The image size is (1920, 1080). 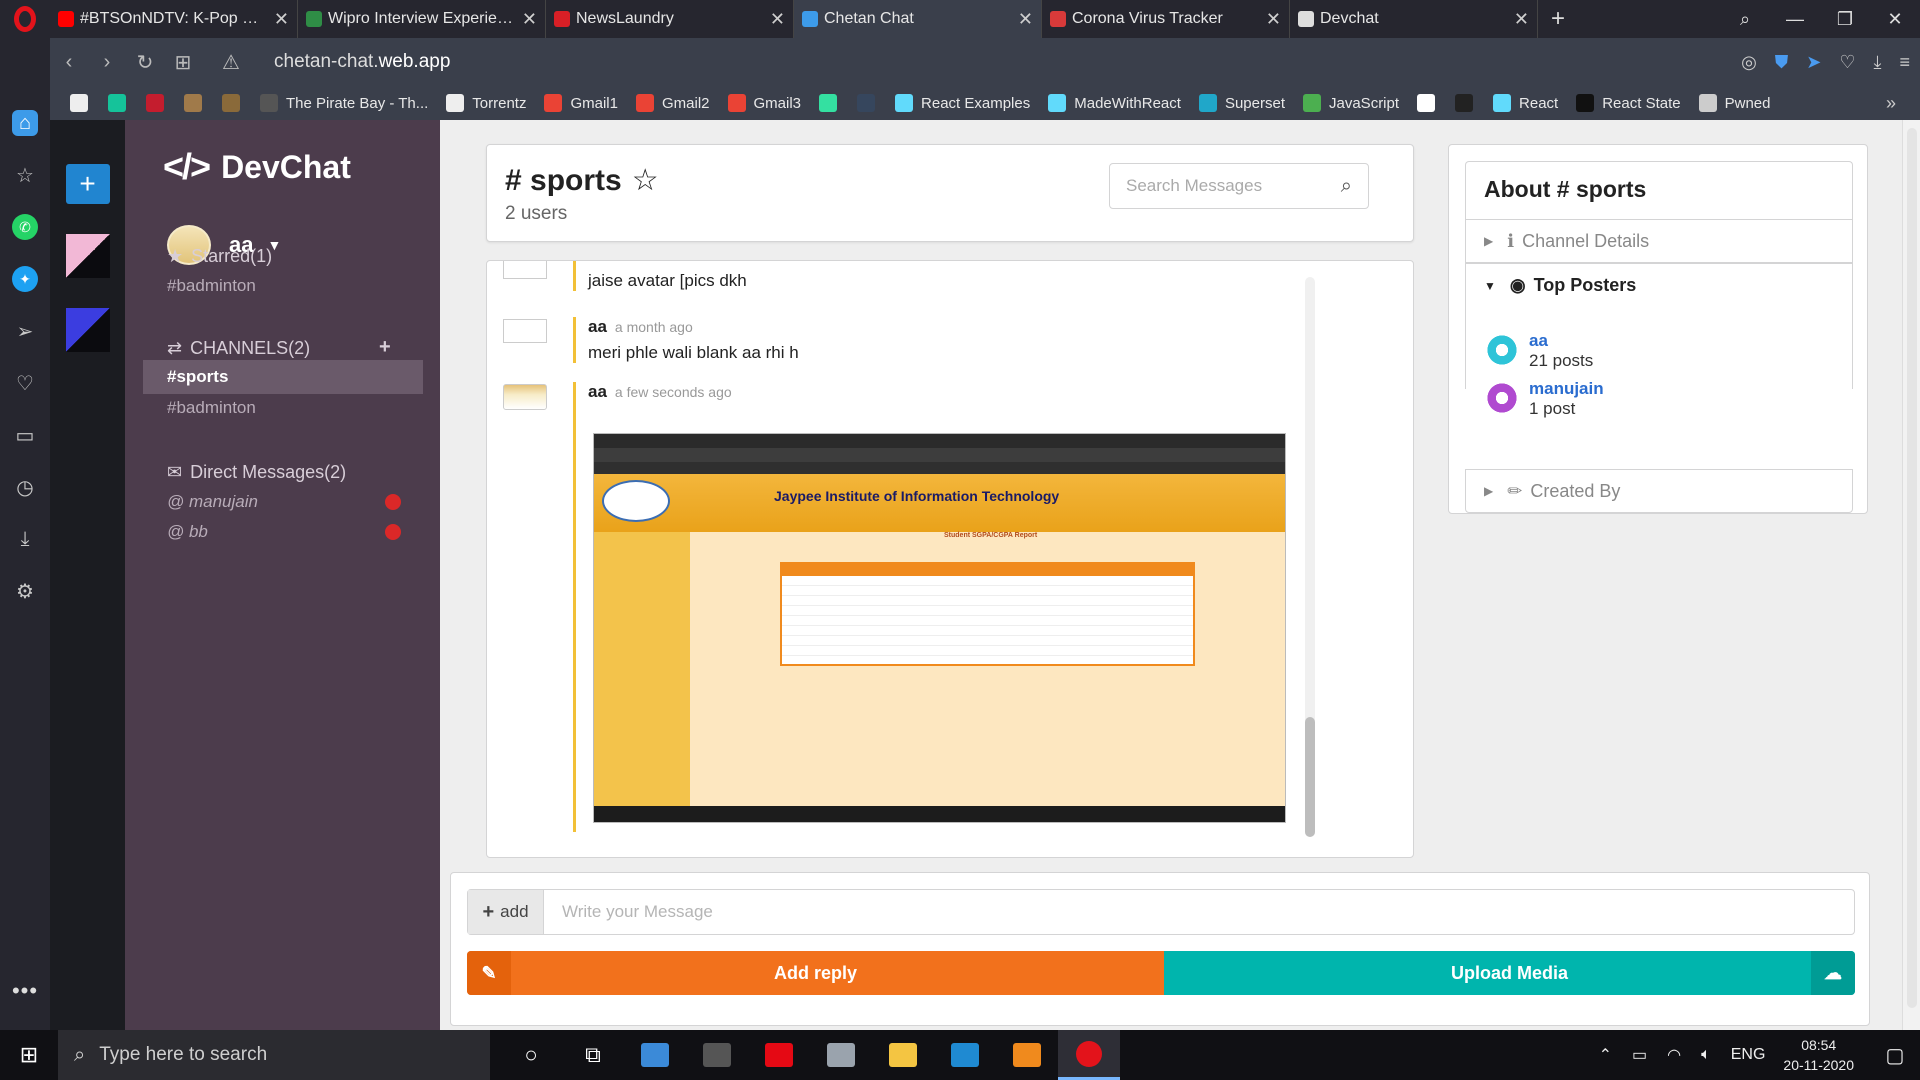 I want to click on search-icon: ⌕, so click(x=1346, y=186).